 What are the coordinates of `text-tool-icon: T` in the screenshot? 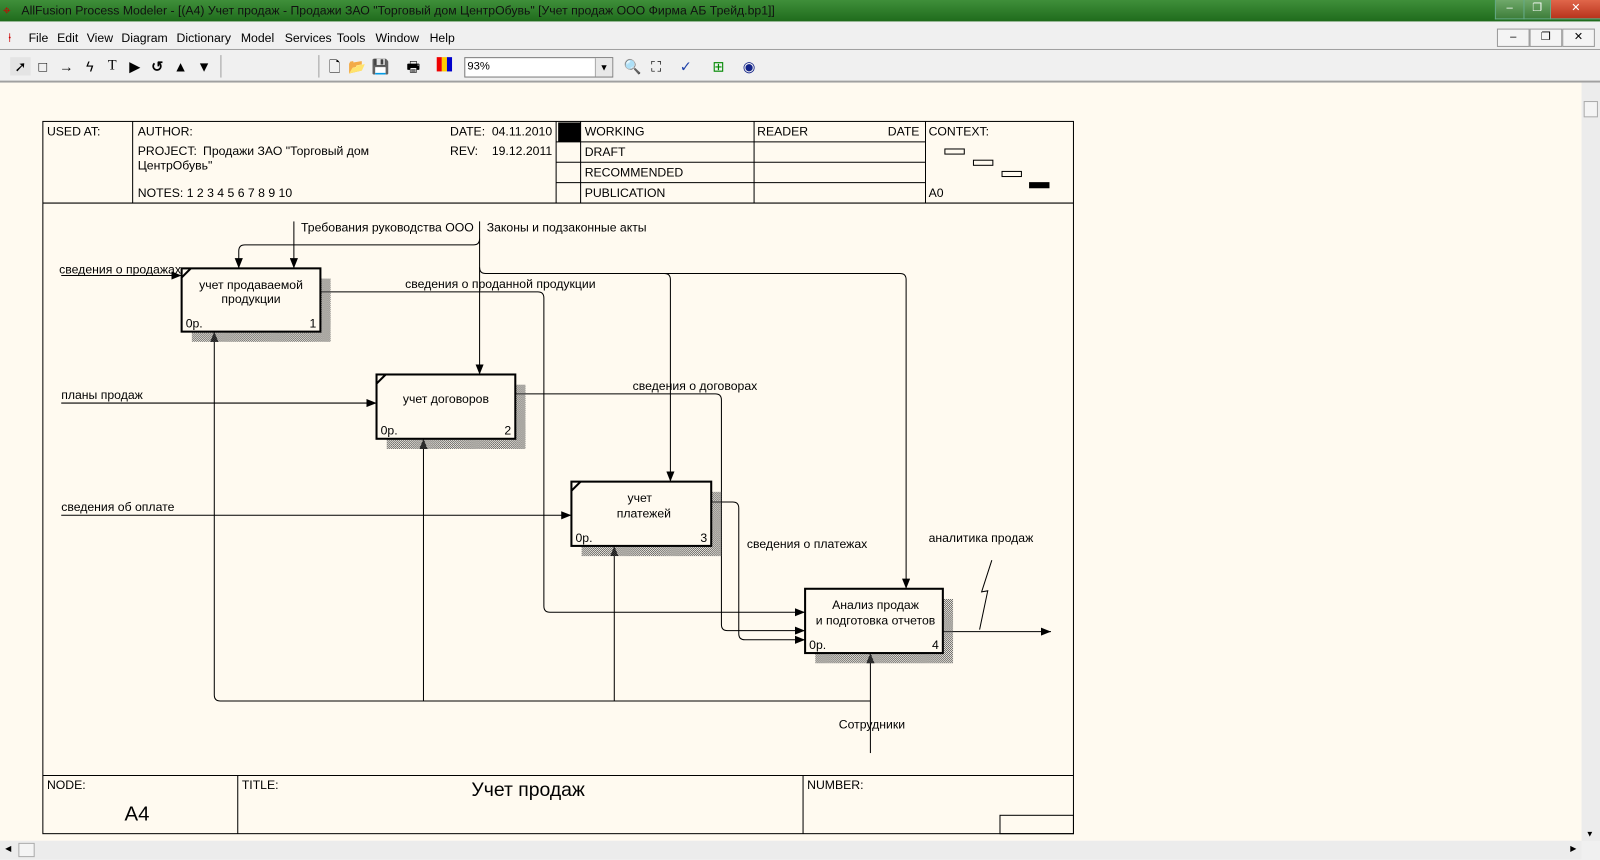 It's located at (112, 66).